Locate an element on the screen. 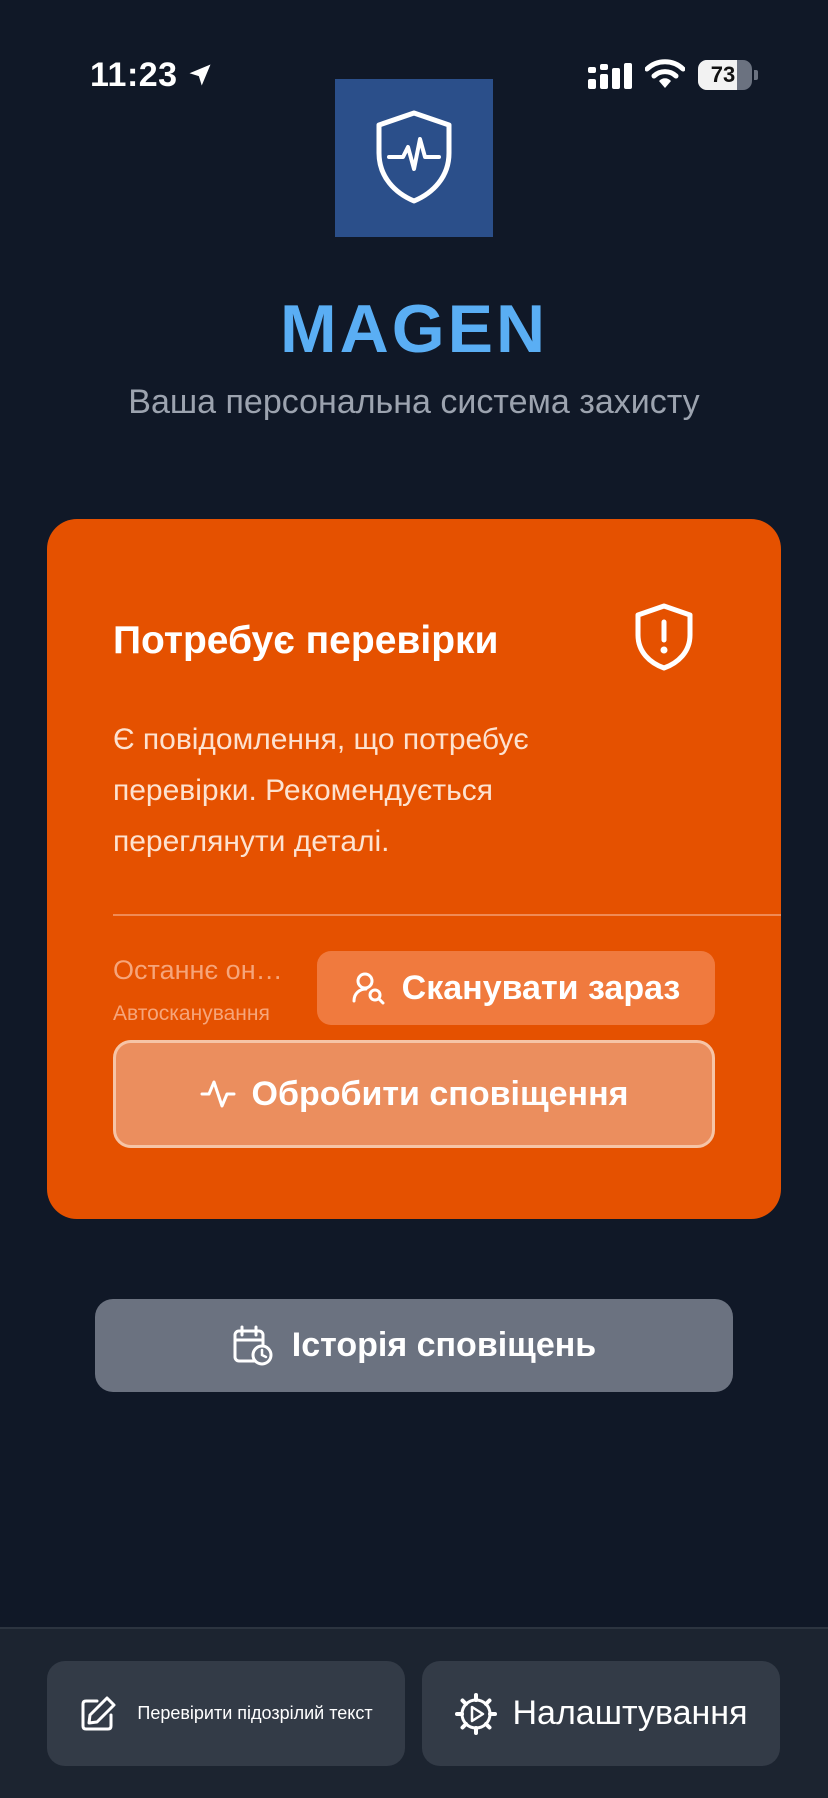 The image size is (828, 1798). scan-now-button: Сканувати зараз is located at coordinates (516, 988).